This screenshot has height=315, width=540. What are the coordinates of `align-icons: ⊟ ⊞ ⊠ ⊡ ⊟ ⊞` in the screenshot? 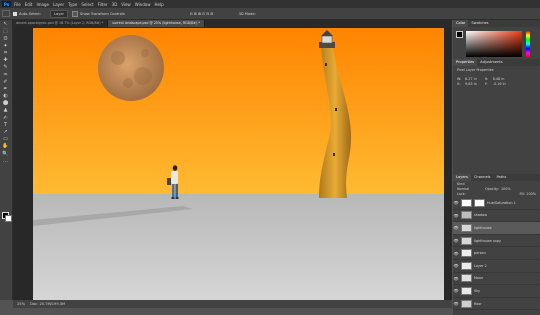 It's located at (202, 14).